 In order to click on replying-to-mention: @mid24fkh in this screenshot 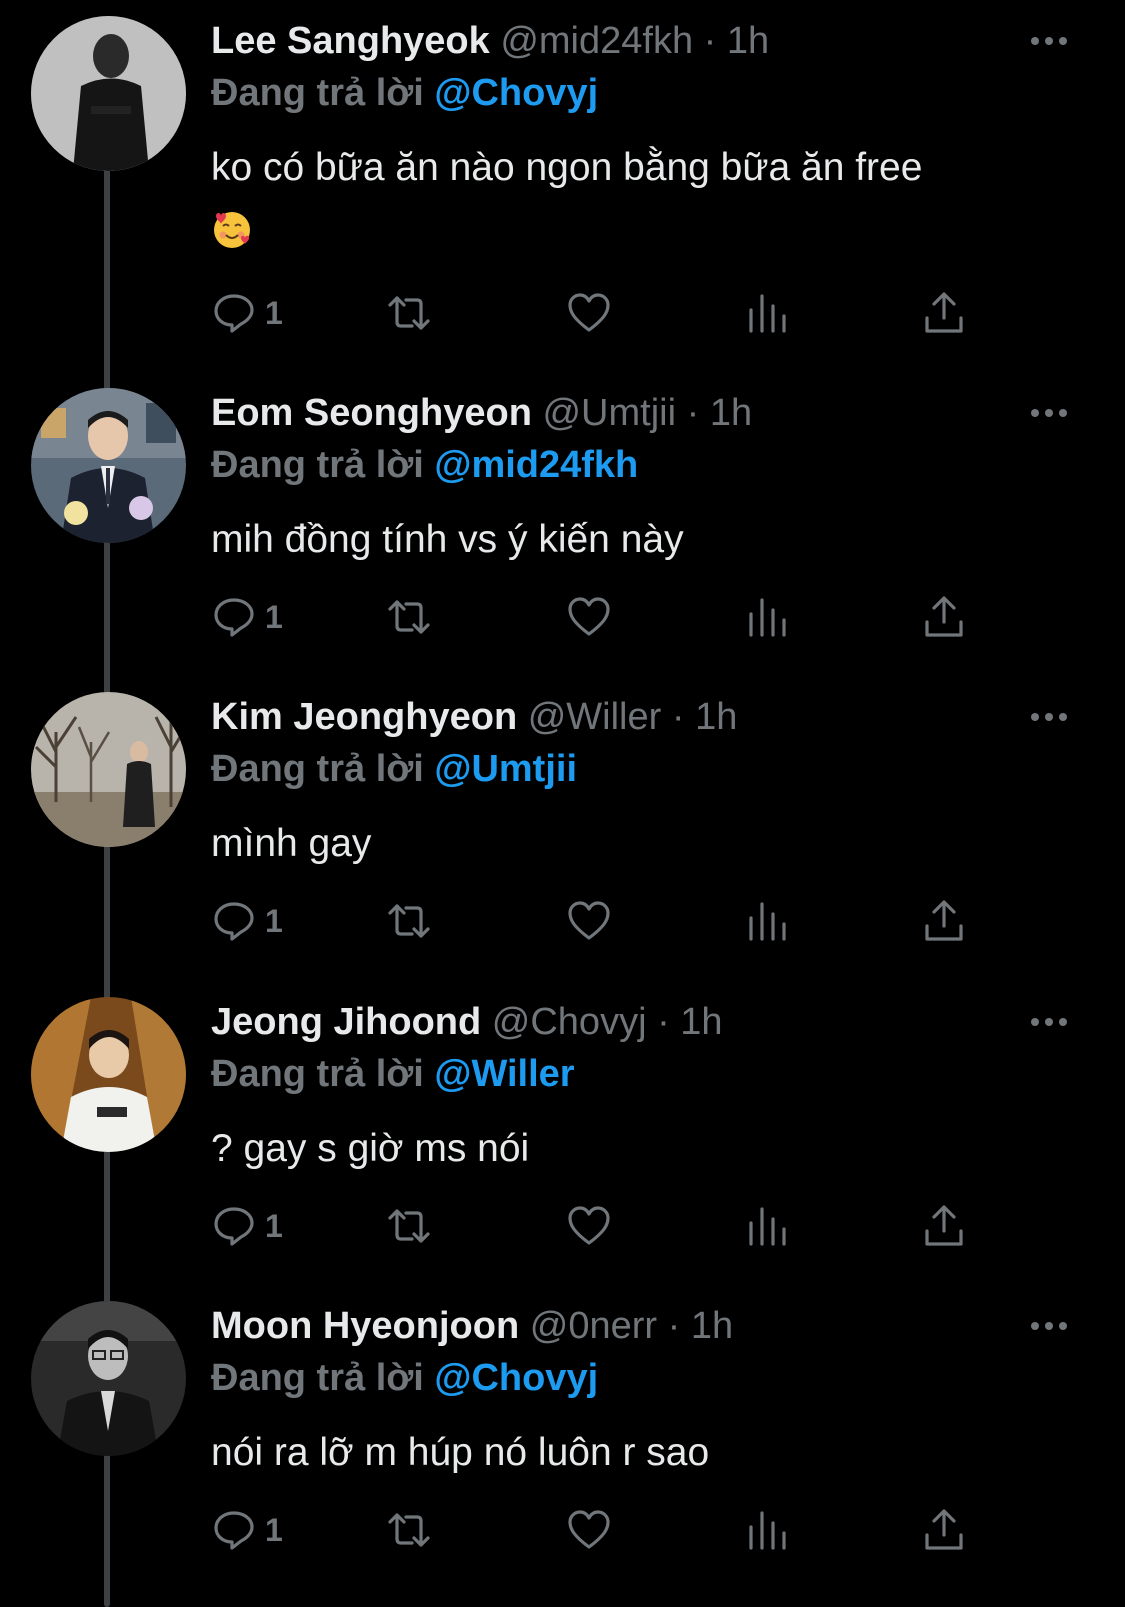, I will do `click(536, 465)`.